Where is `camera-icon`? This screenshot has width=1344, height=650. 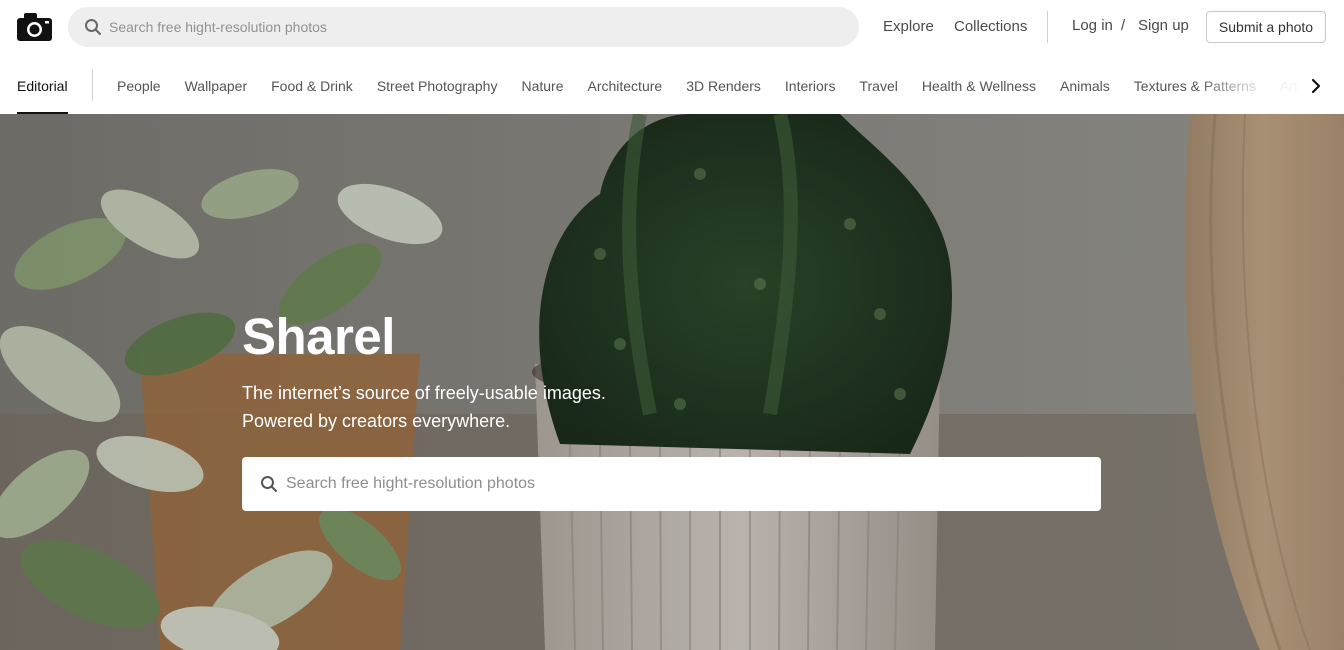
camera-icon is located at coordinates (34, 27).